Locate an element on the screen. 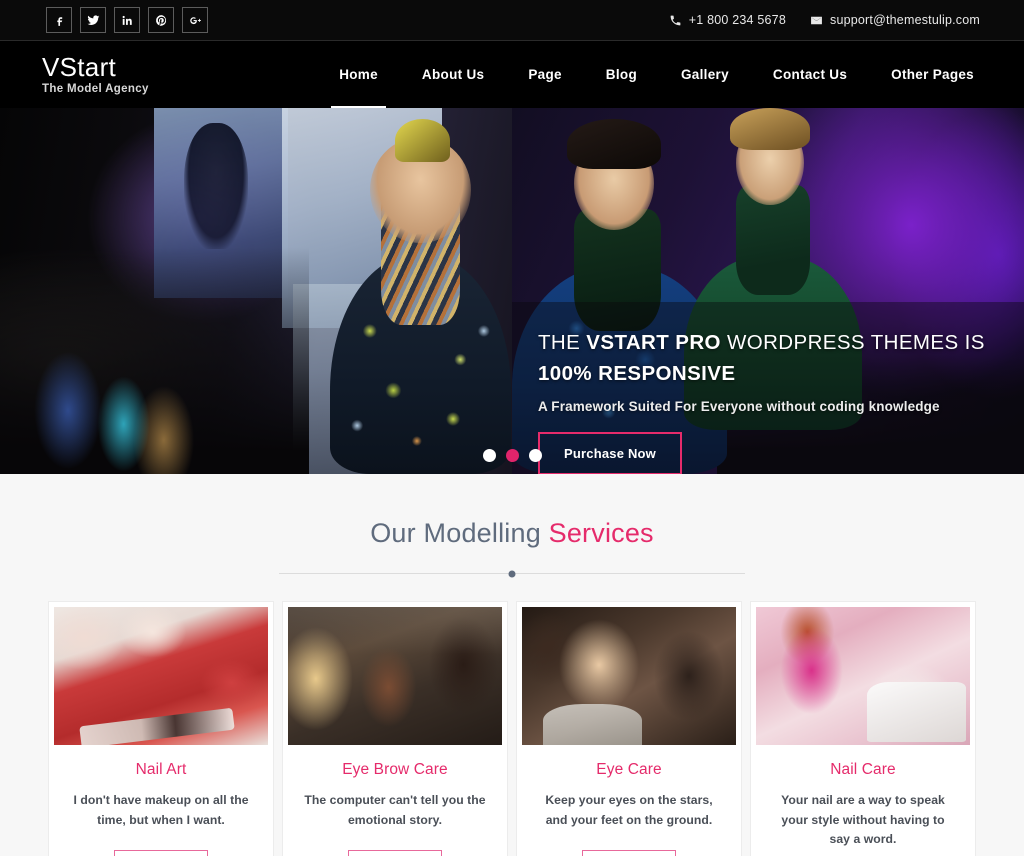 The image size is (1024, 856). nav-item-other-pages: Other Pages is located at coordinates (932, 74).